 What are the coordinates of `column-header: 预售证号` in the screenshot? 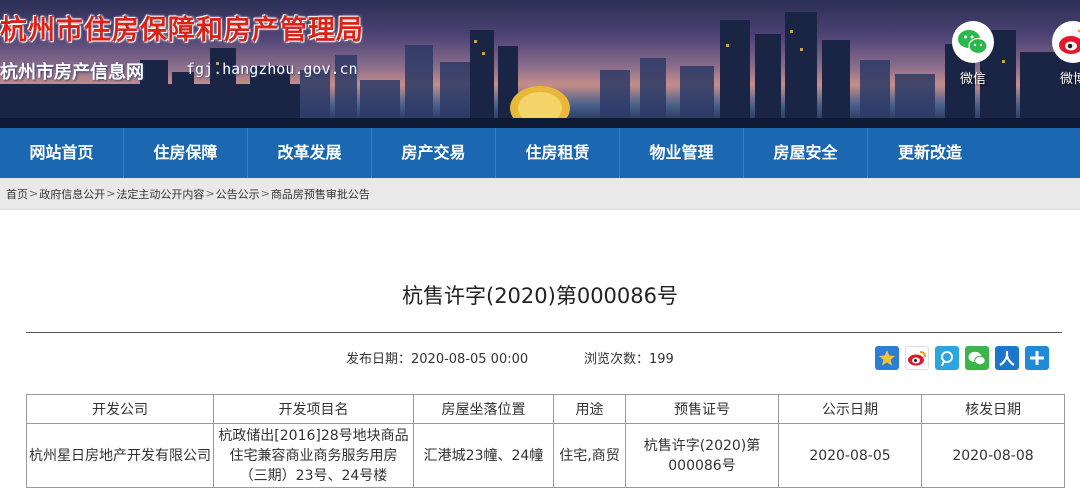 It's located at (702, 409).